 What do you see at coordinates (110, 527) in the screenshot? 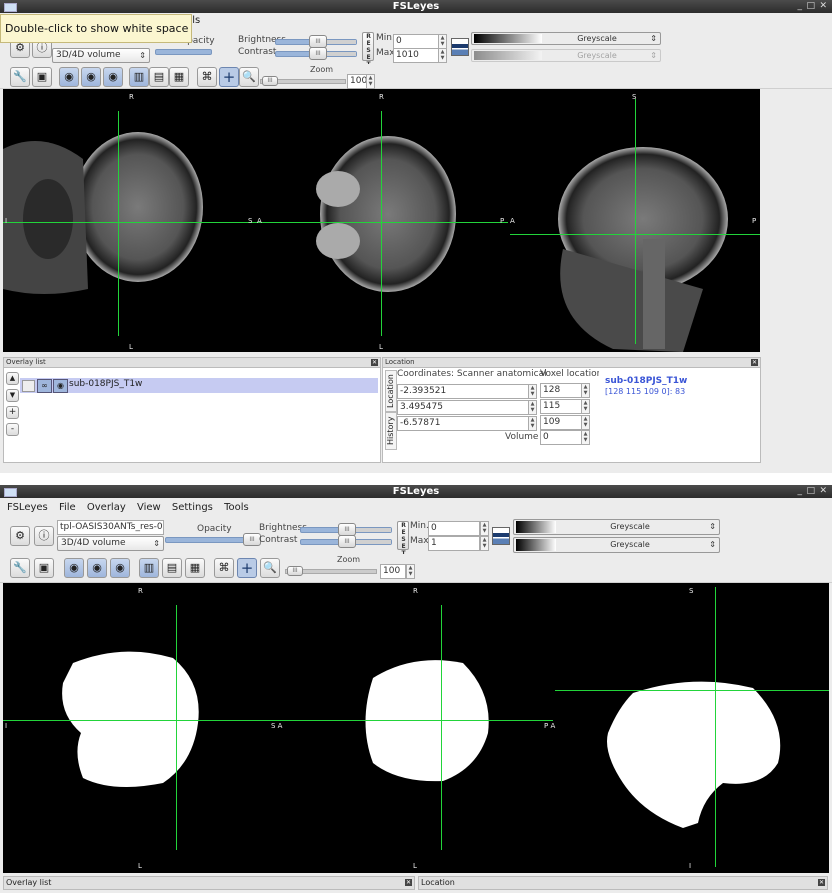
I see `overlay-name-input: tpl-OASIS30ANTs_res-01_labe` at bounding box center [110, 527].